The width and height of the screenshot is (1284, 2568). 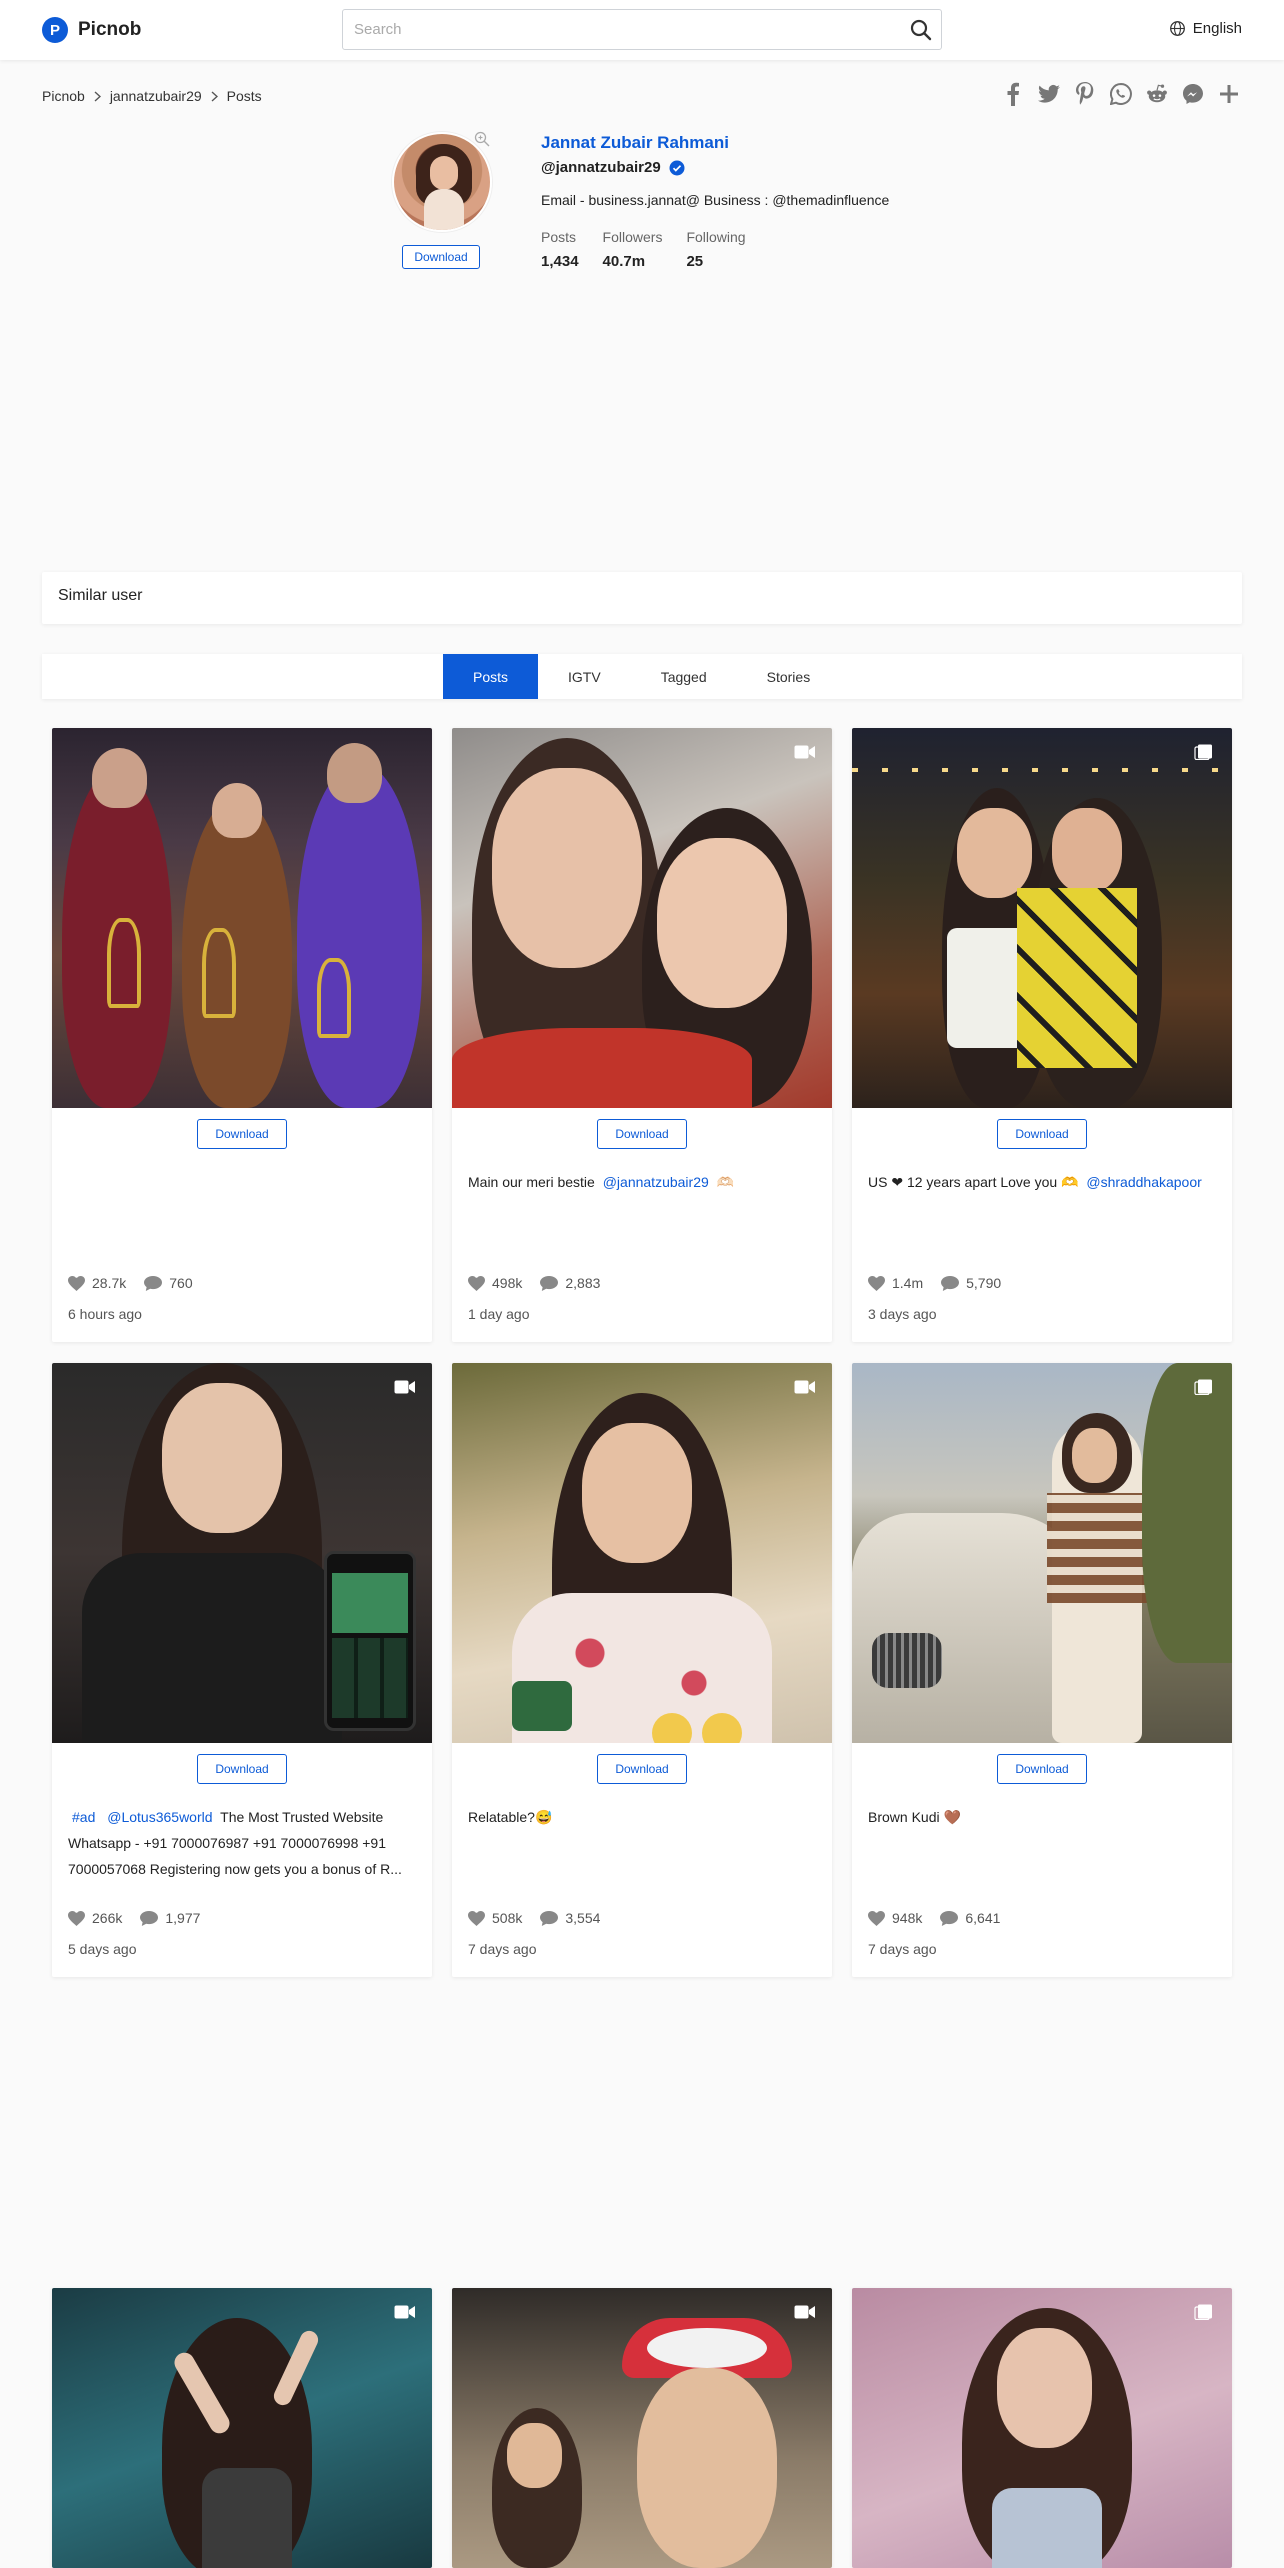 What do you see at coordinates (677, 167) in the screenshot?
I see `verified-badge-icon` at bounding box center [677, 167].